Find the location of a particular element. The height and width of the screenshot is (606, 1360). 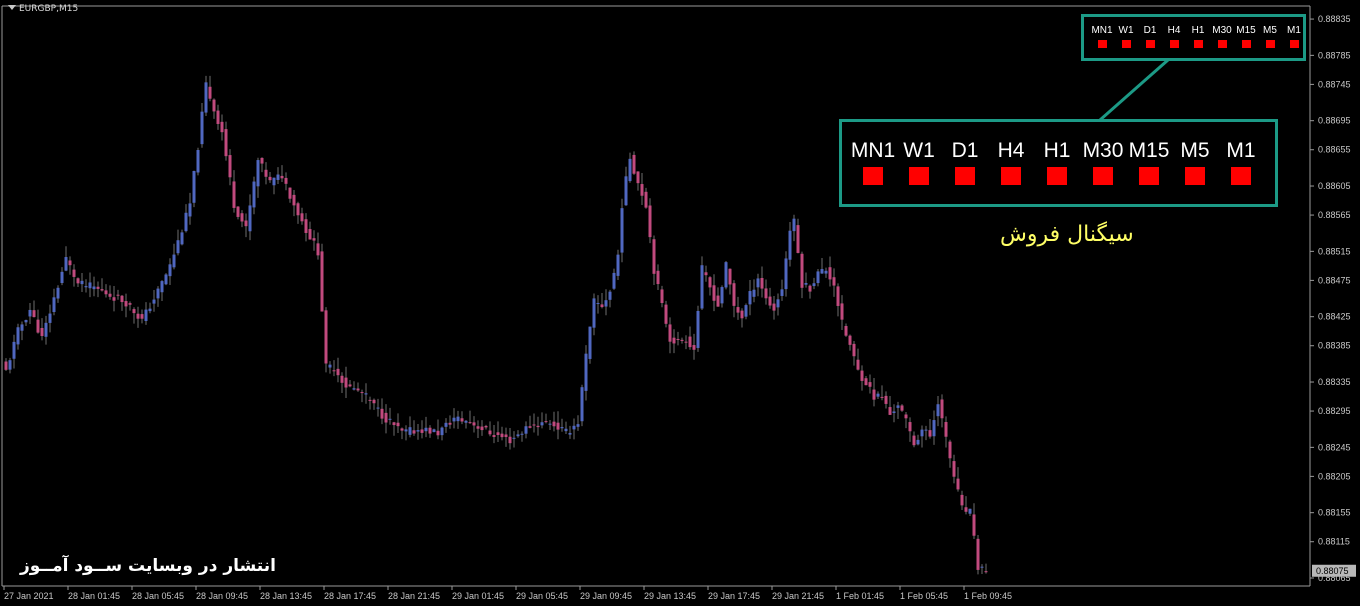

dropdown-arrow-icon is located at coordinates (12, 7).